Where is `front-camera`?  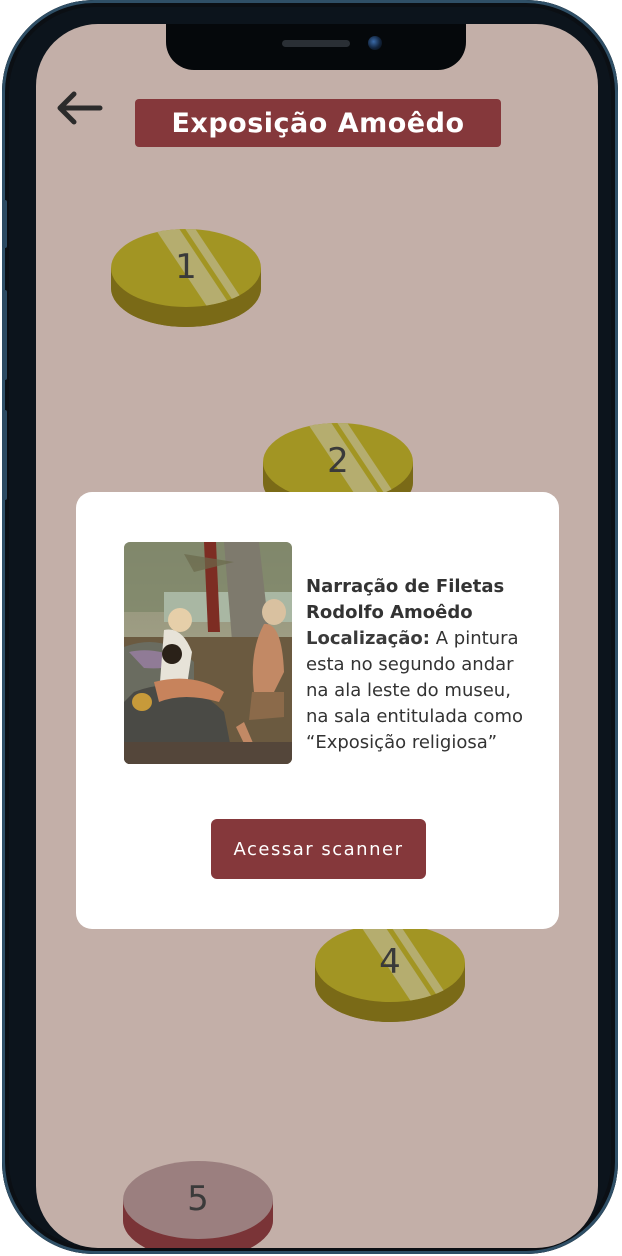 front-camera is located at coordinates (375, 43).